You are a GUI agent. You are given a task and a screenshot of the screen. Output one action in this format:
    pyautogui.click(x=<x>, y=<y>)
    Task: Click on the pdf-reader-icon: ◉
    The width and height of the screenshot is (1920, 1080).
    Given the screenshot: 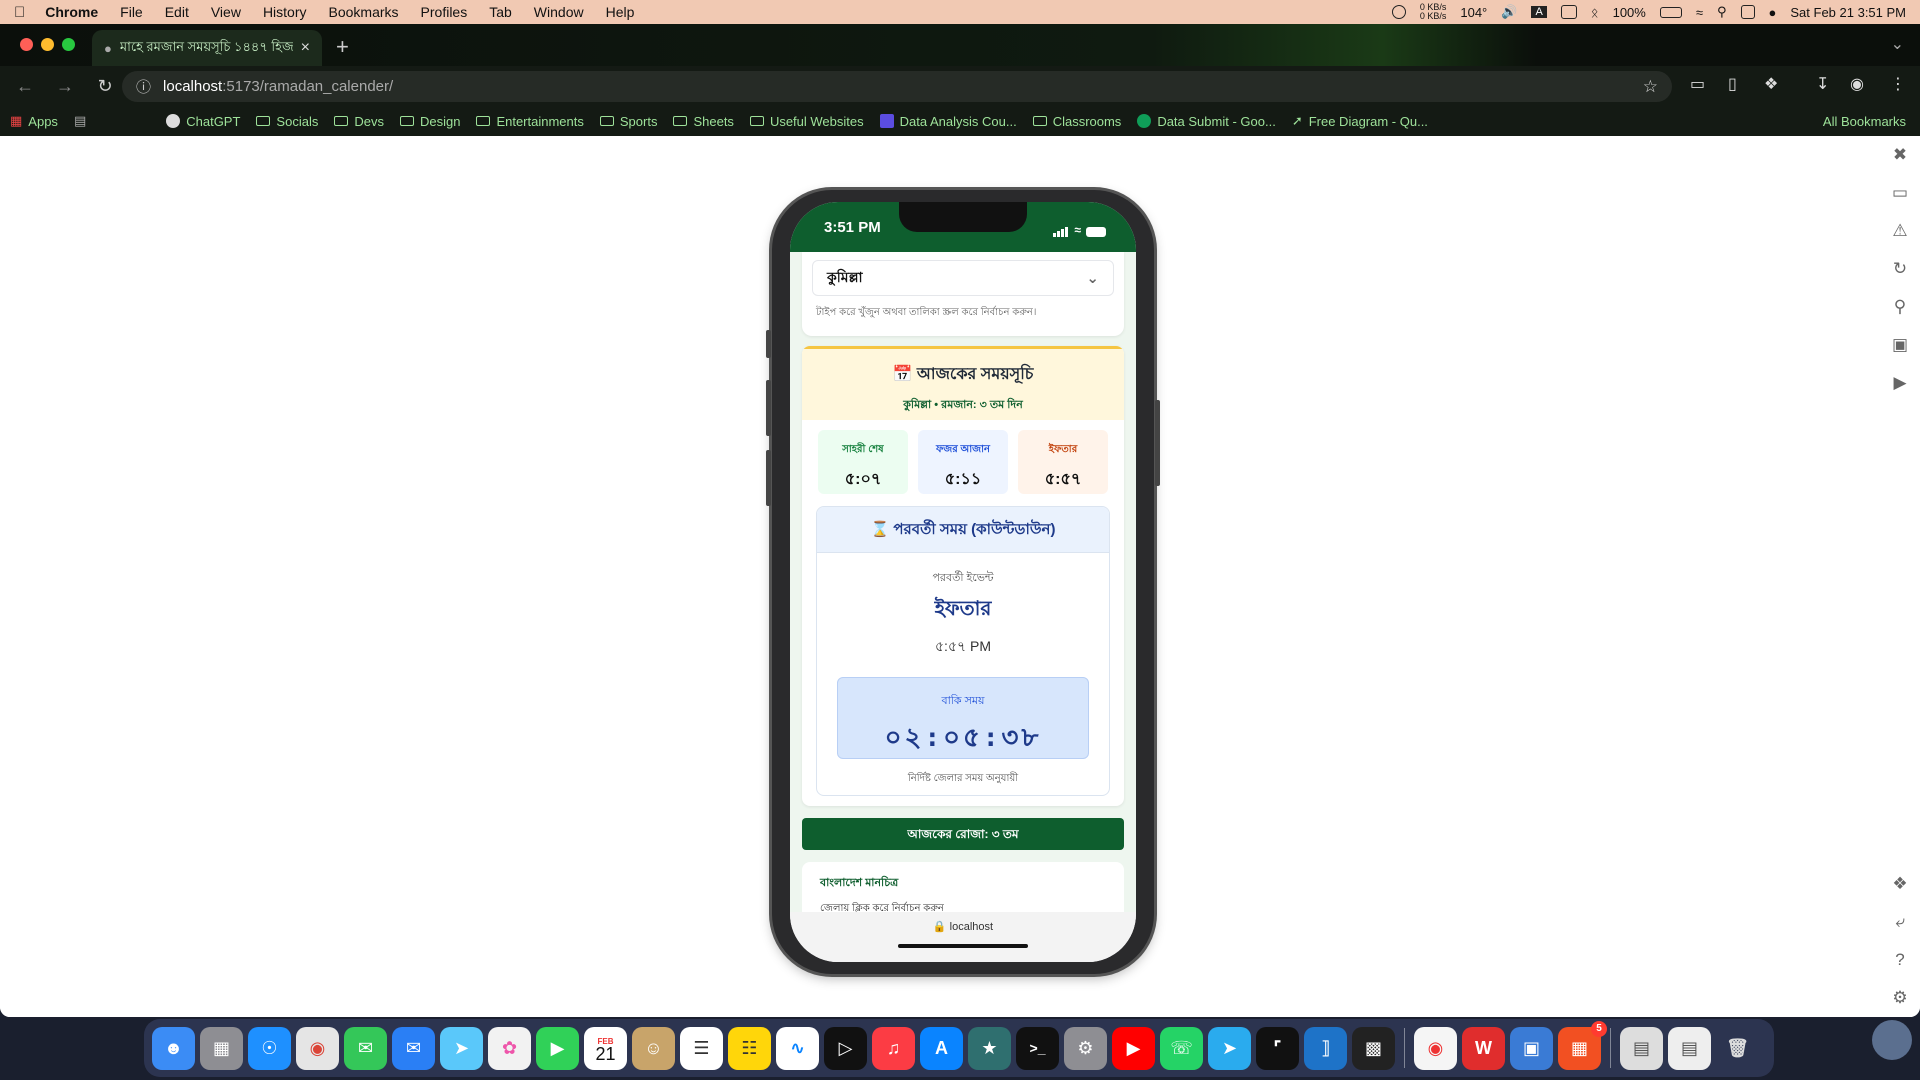 What is the action you would take?
    pyautogui.click(x=1435, y=1048)
    